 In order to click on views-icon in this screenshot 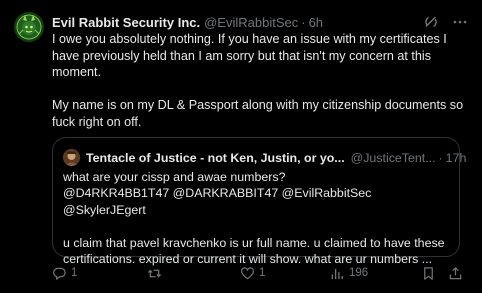, I will do `click(337, 273)`.